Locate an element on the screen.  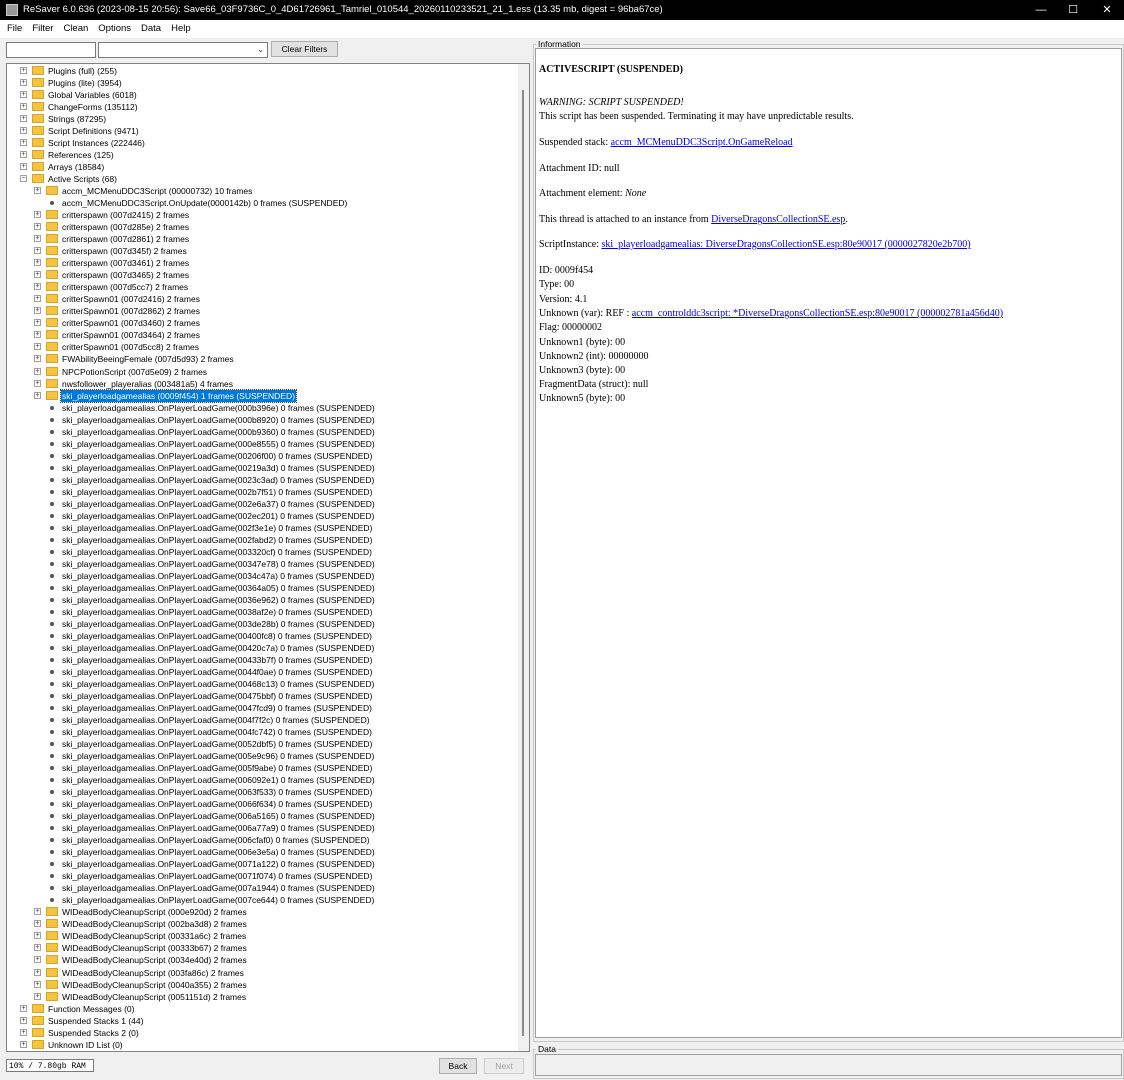
tree-scrollbar-thumb is located at coordinates (523, 563).